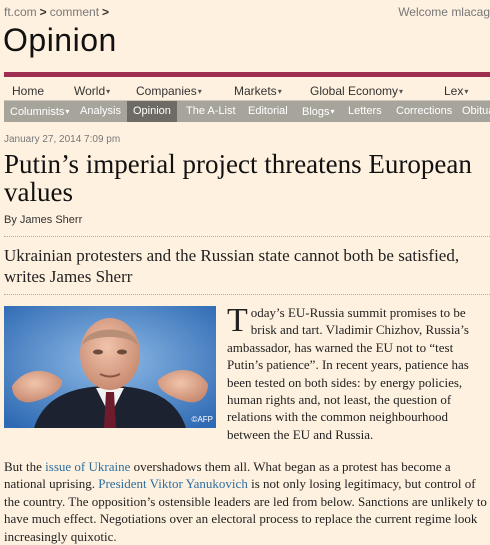  What do you see at coordinates (211, 111) in the screenshot?
I see `subnav-the-a-list: The A-List` at bounding box center [211, 111].